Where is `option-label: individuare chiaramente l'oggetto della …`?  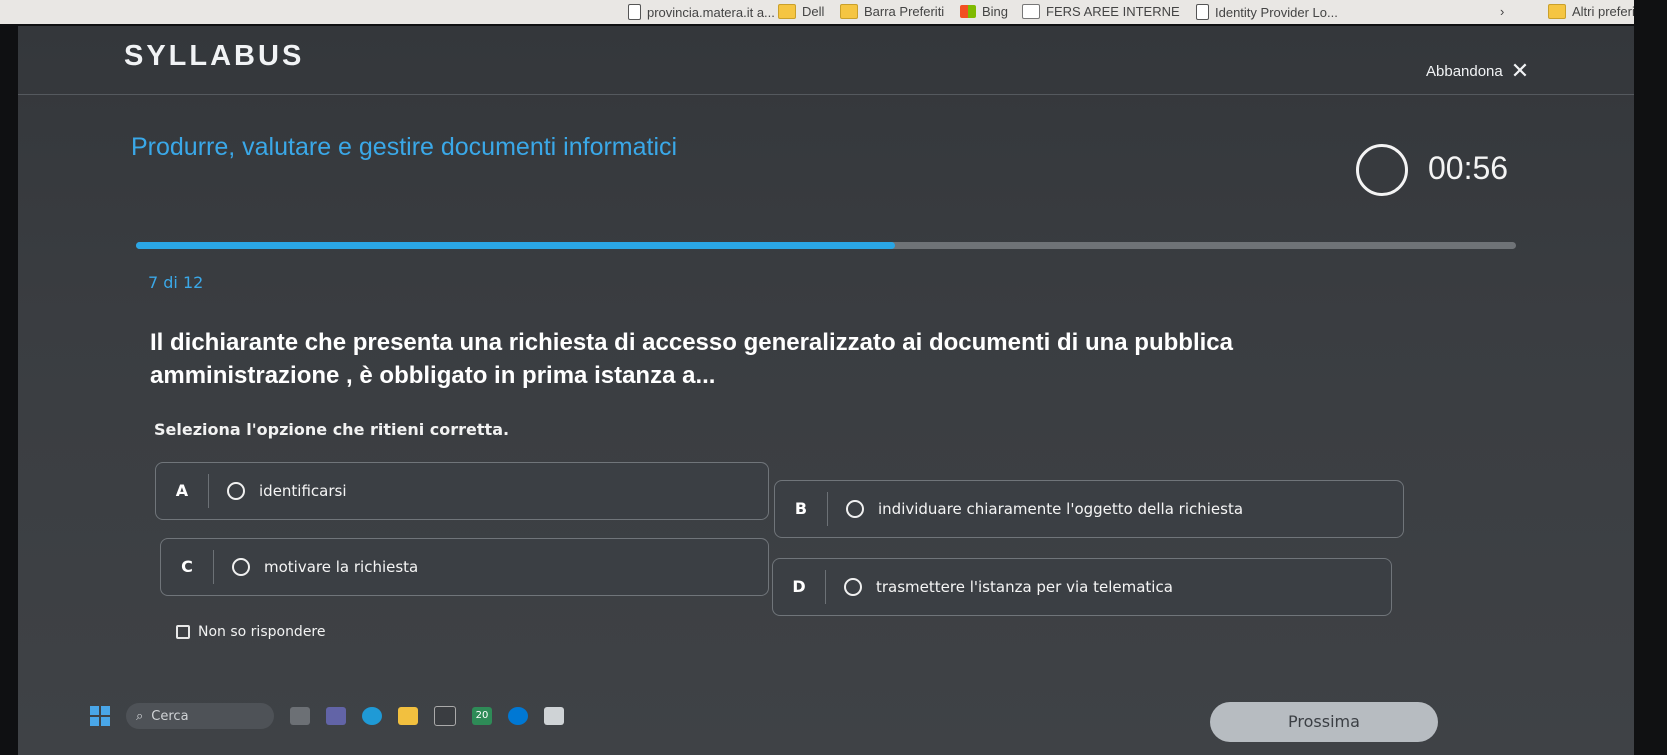 option-label: individuare chiaramente l'oggetto della … is located at coordinates (1061, 509).